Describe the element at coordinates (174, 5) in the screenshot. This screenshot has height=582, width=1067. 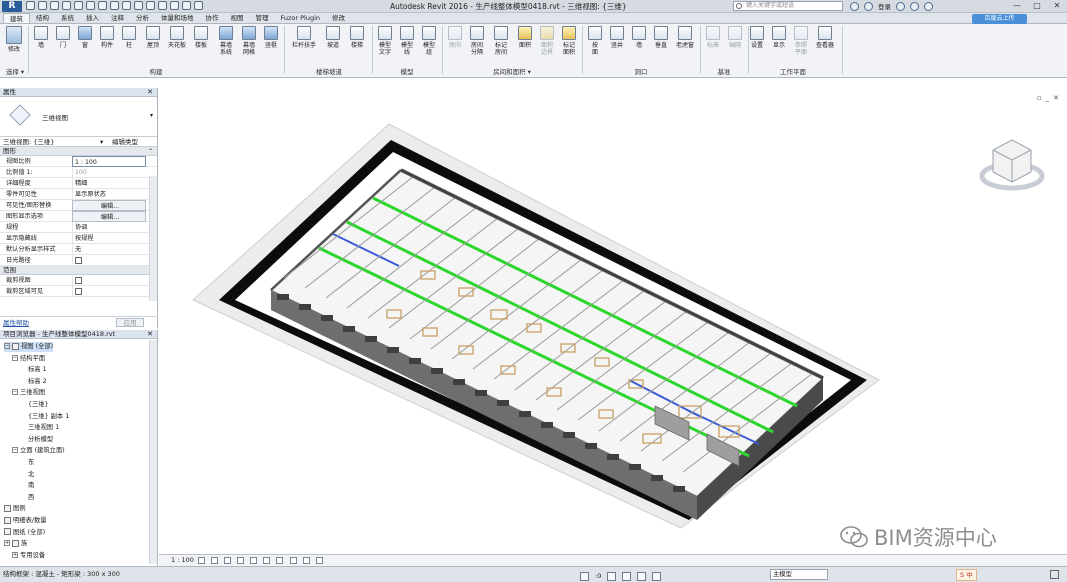
I see `close-hidden-icon` at that location.